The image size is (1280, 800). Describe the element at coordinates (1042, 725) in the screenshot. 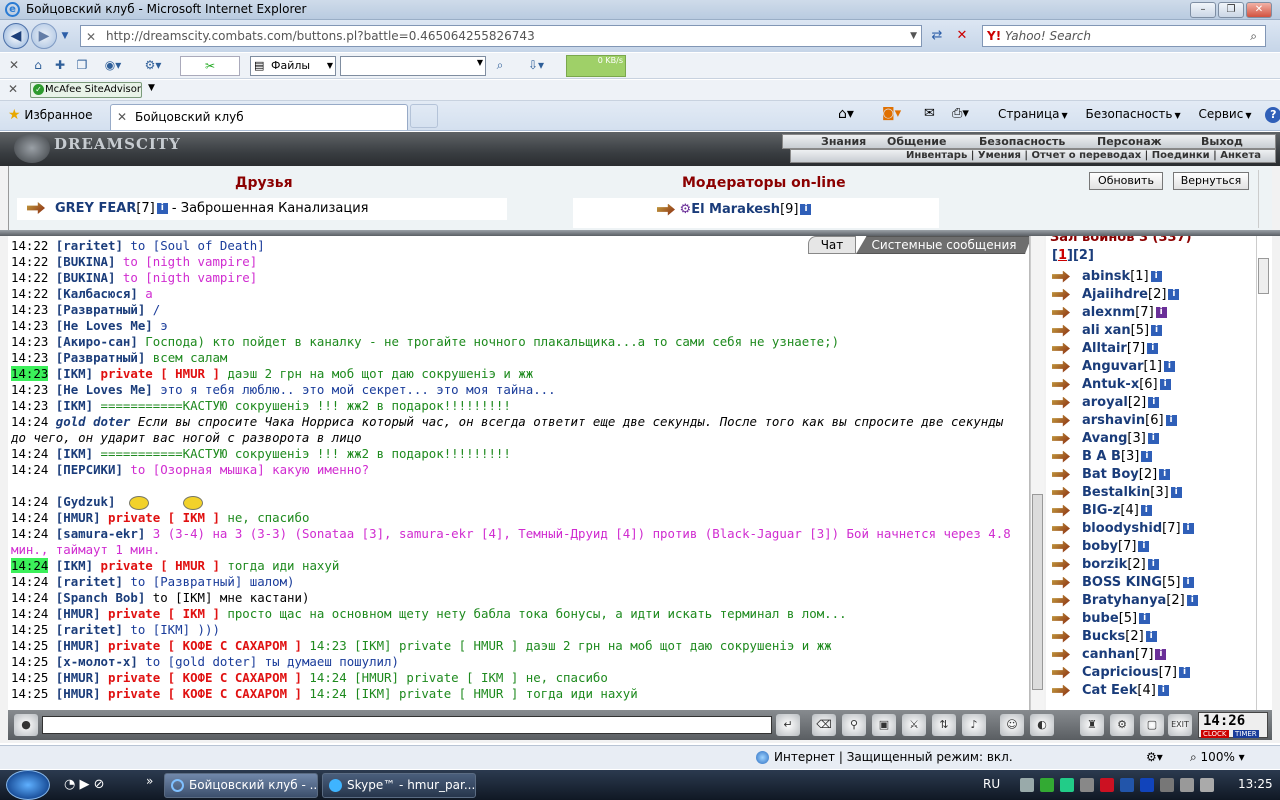

I see `translit-icon: ◐` at that location.